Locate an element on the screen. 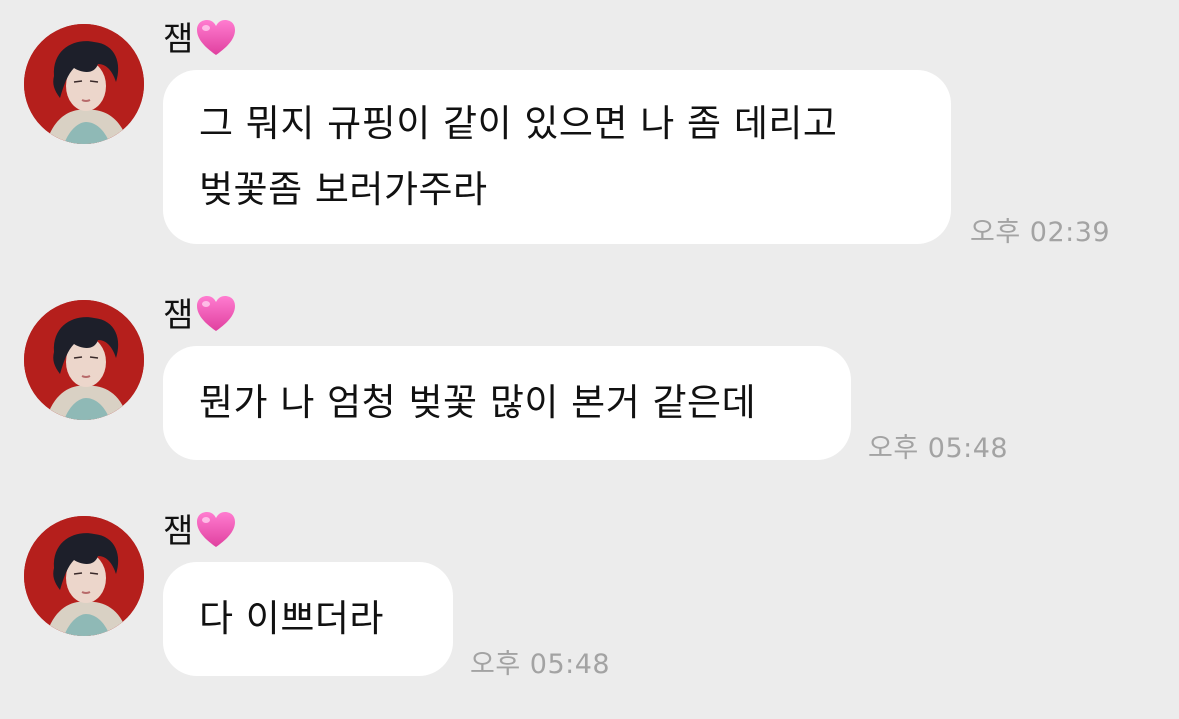 Image resolution: width=1179 pixels, height=719 pixels. message-line: 뭔가 나 엄청 벚꽃 많이 본거 같은데 is located at coordinates (478, 402).